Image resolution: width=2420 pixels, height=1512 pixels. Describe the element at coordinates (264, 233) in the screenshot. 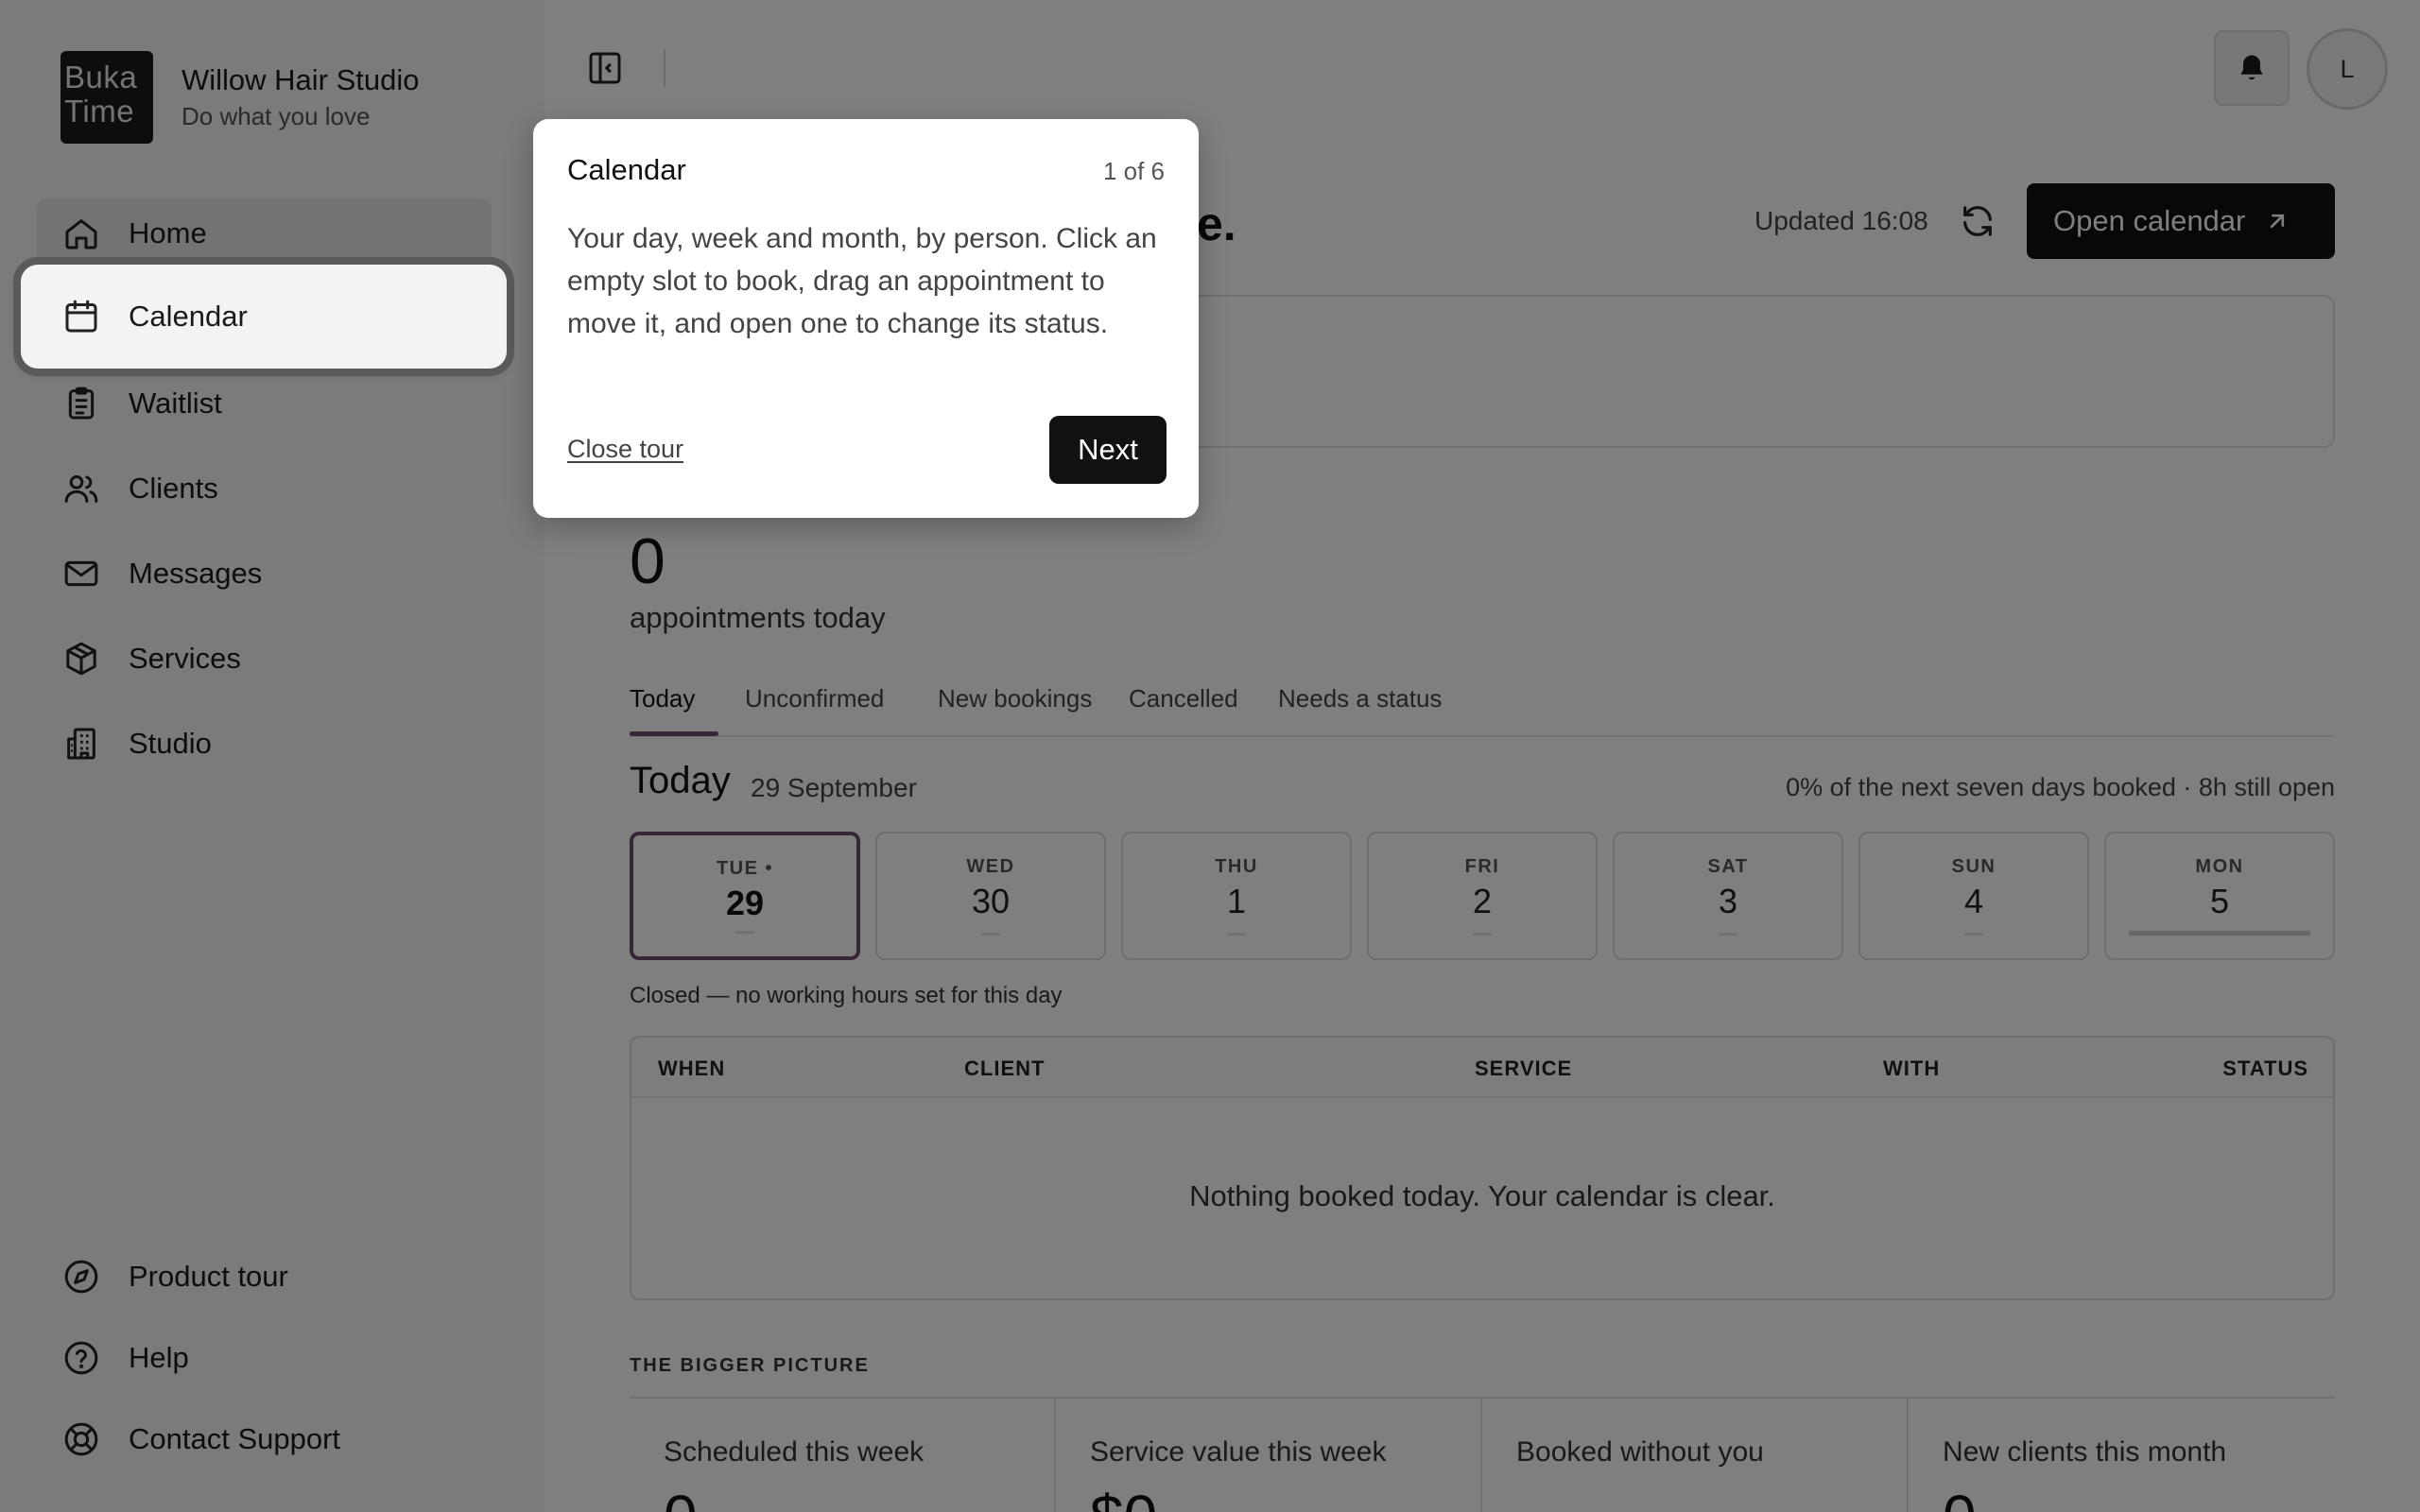

I see `sidebar-item-home: Home` at that location.